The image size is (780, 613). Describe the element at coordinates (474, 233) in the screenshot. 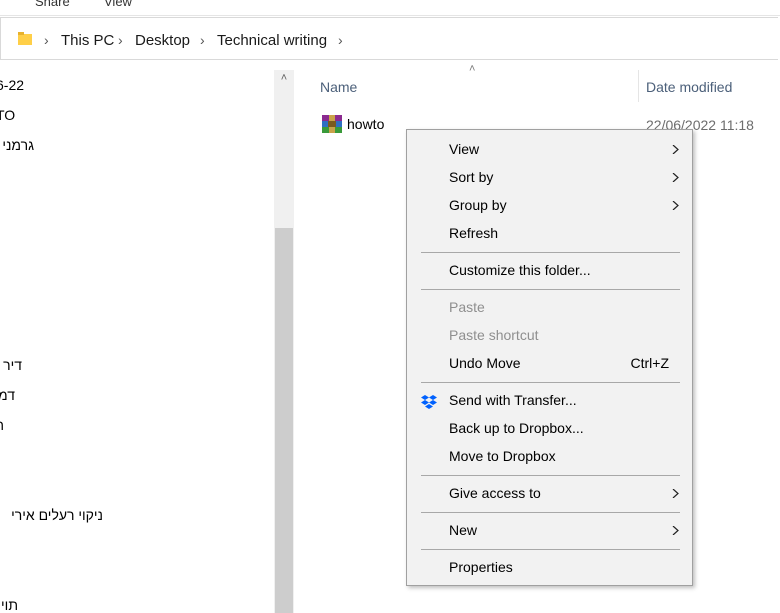

I see `menu-item-label: Refresh` at that location.